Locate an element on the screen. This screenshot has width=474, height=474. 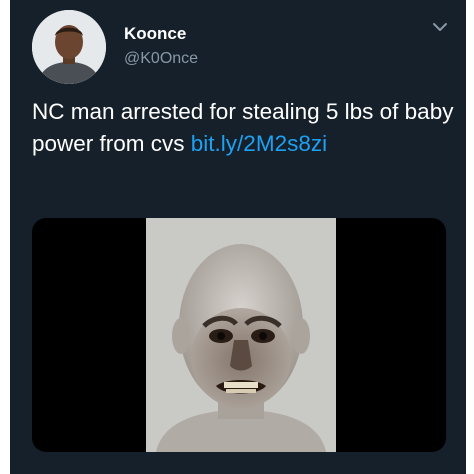
avatar is located at coordinates (69, 47).